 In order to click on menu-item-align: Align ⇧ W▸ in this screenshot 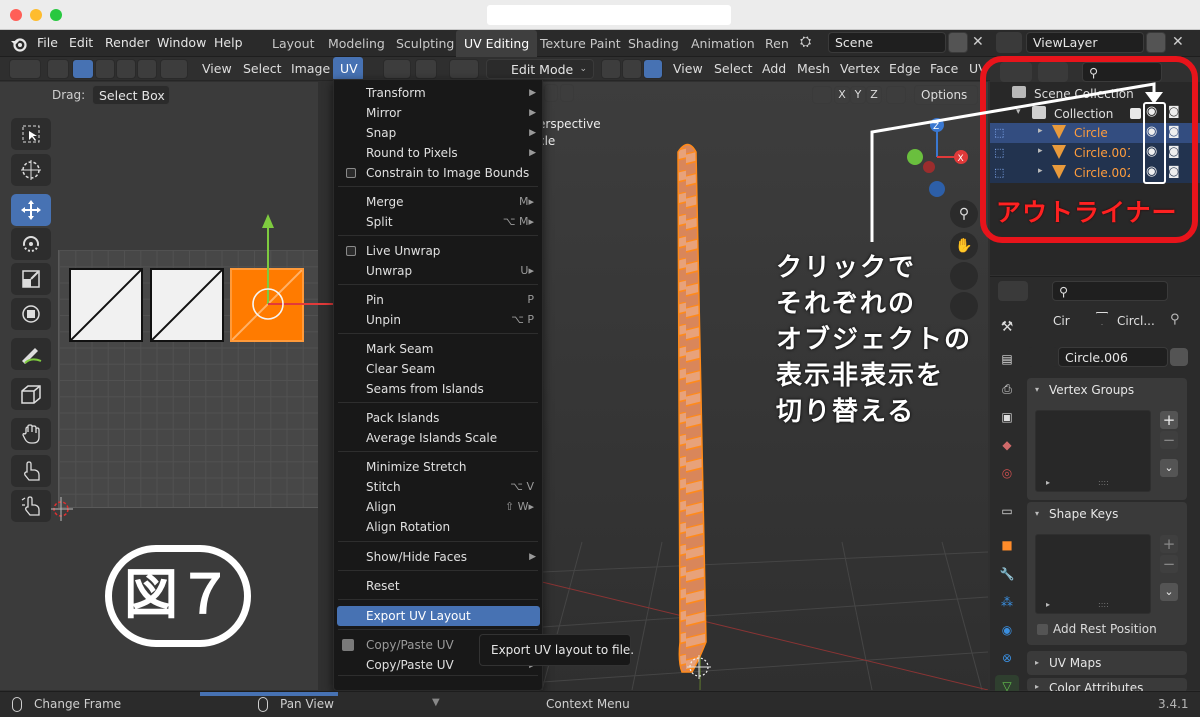, I will do `click(438, 507)`.